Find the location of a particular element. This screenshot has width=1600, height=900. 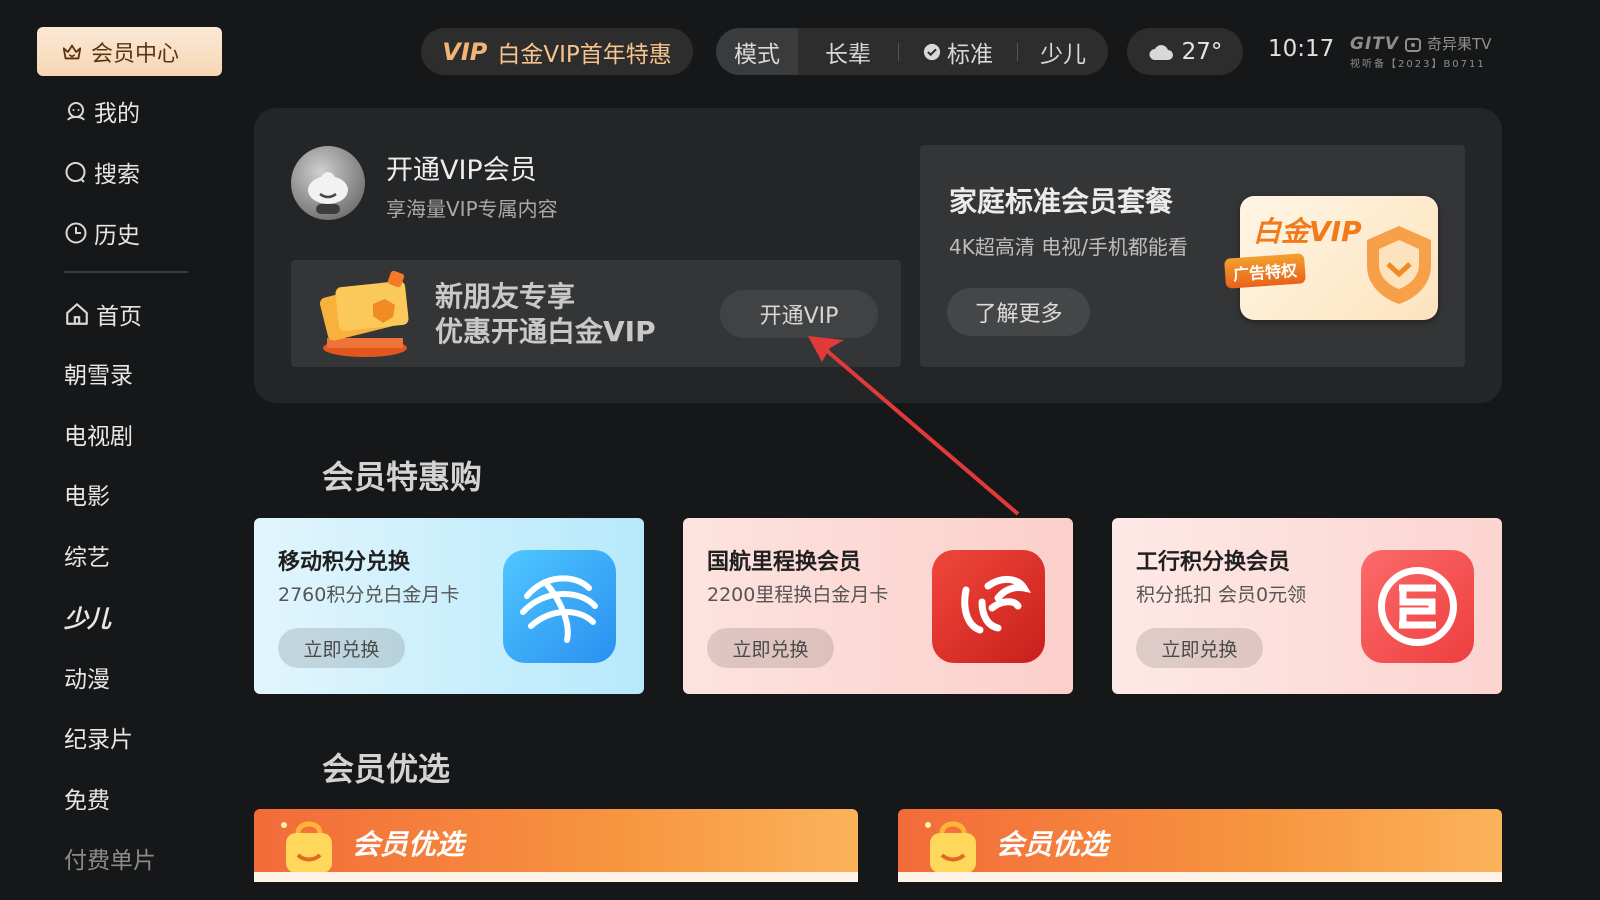

brand-logo: GITV 奇异果TV 视听备【2023】B0711 is located at coordinates (1421, 52).